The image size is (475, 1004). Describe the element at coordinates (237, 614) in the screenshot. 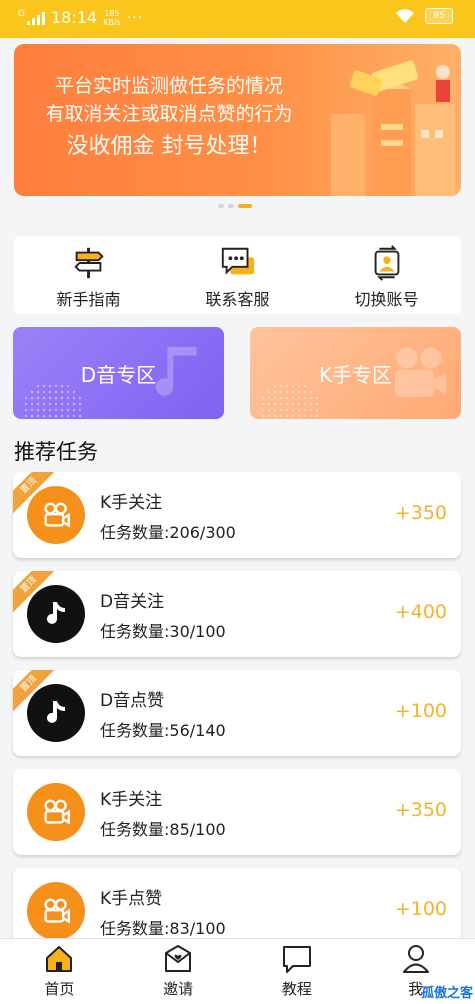

I see `task-card: 置顶 D音关注 任务数量:30/100 +400` at that location.